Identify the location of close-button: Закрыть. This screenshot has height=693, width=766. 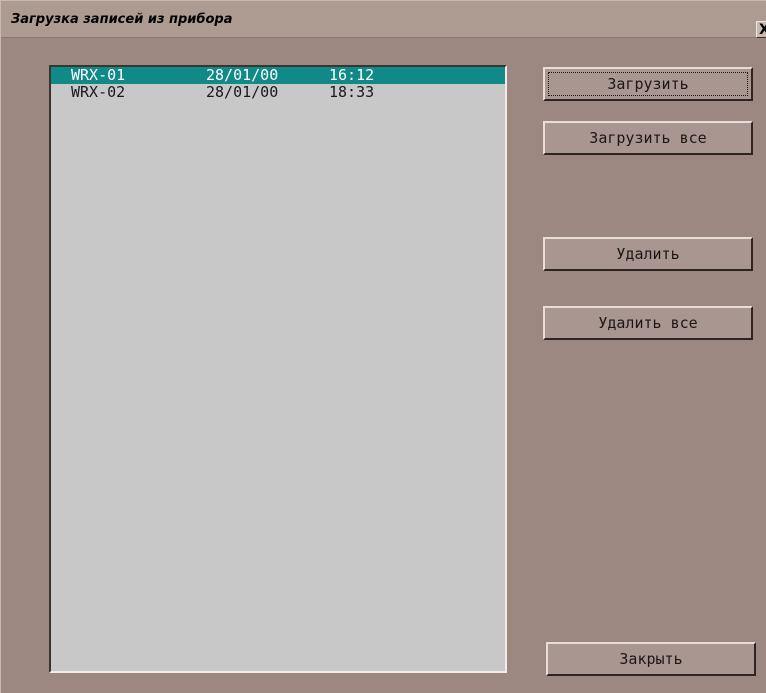
(651, 659).